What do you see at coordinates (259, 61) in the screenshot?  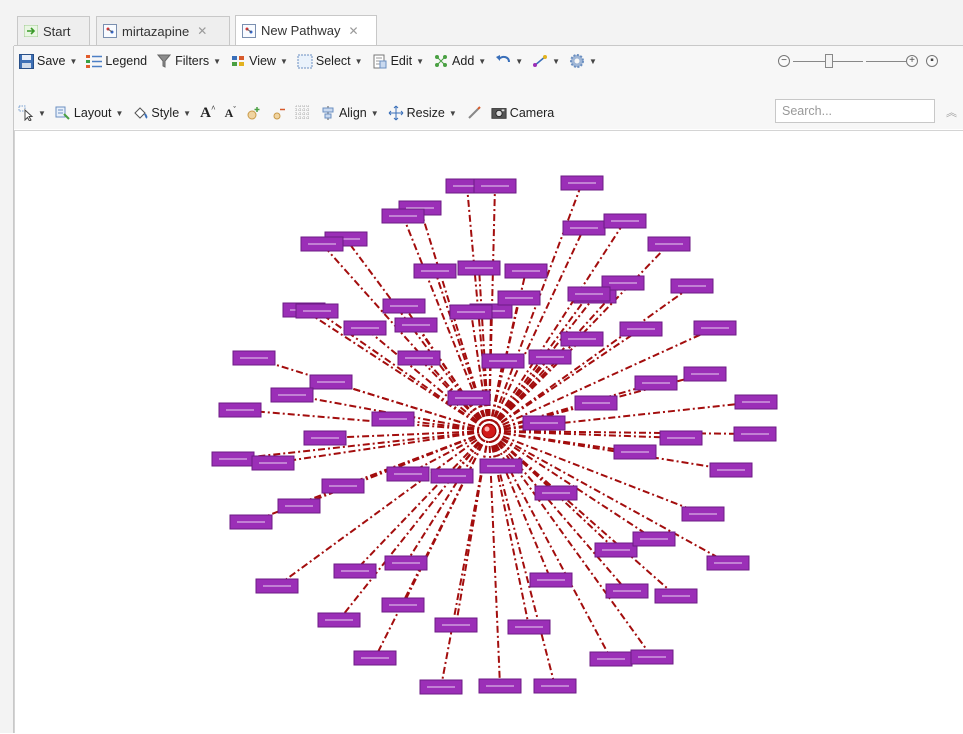 I see `view-button: View ▼` at bounding box center [259, 61].